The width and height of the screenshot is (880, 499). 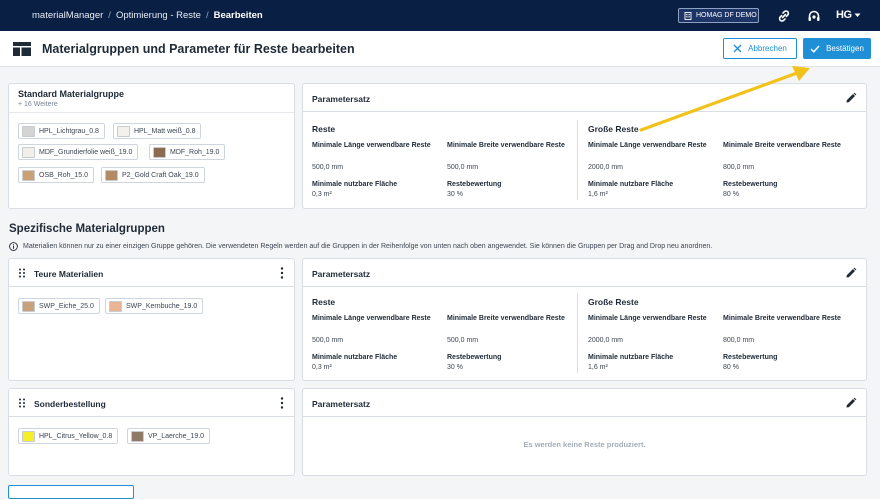 What do you see at coordinates (195, 152) in the screenshot?
I see `material-label: MDF_Roh_19.0` at bounding box center [195, 152].